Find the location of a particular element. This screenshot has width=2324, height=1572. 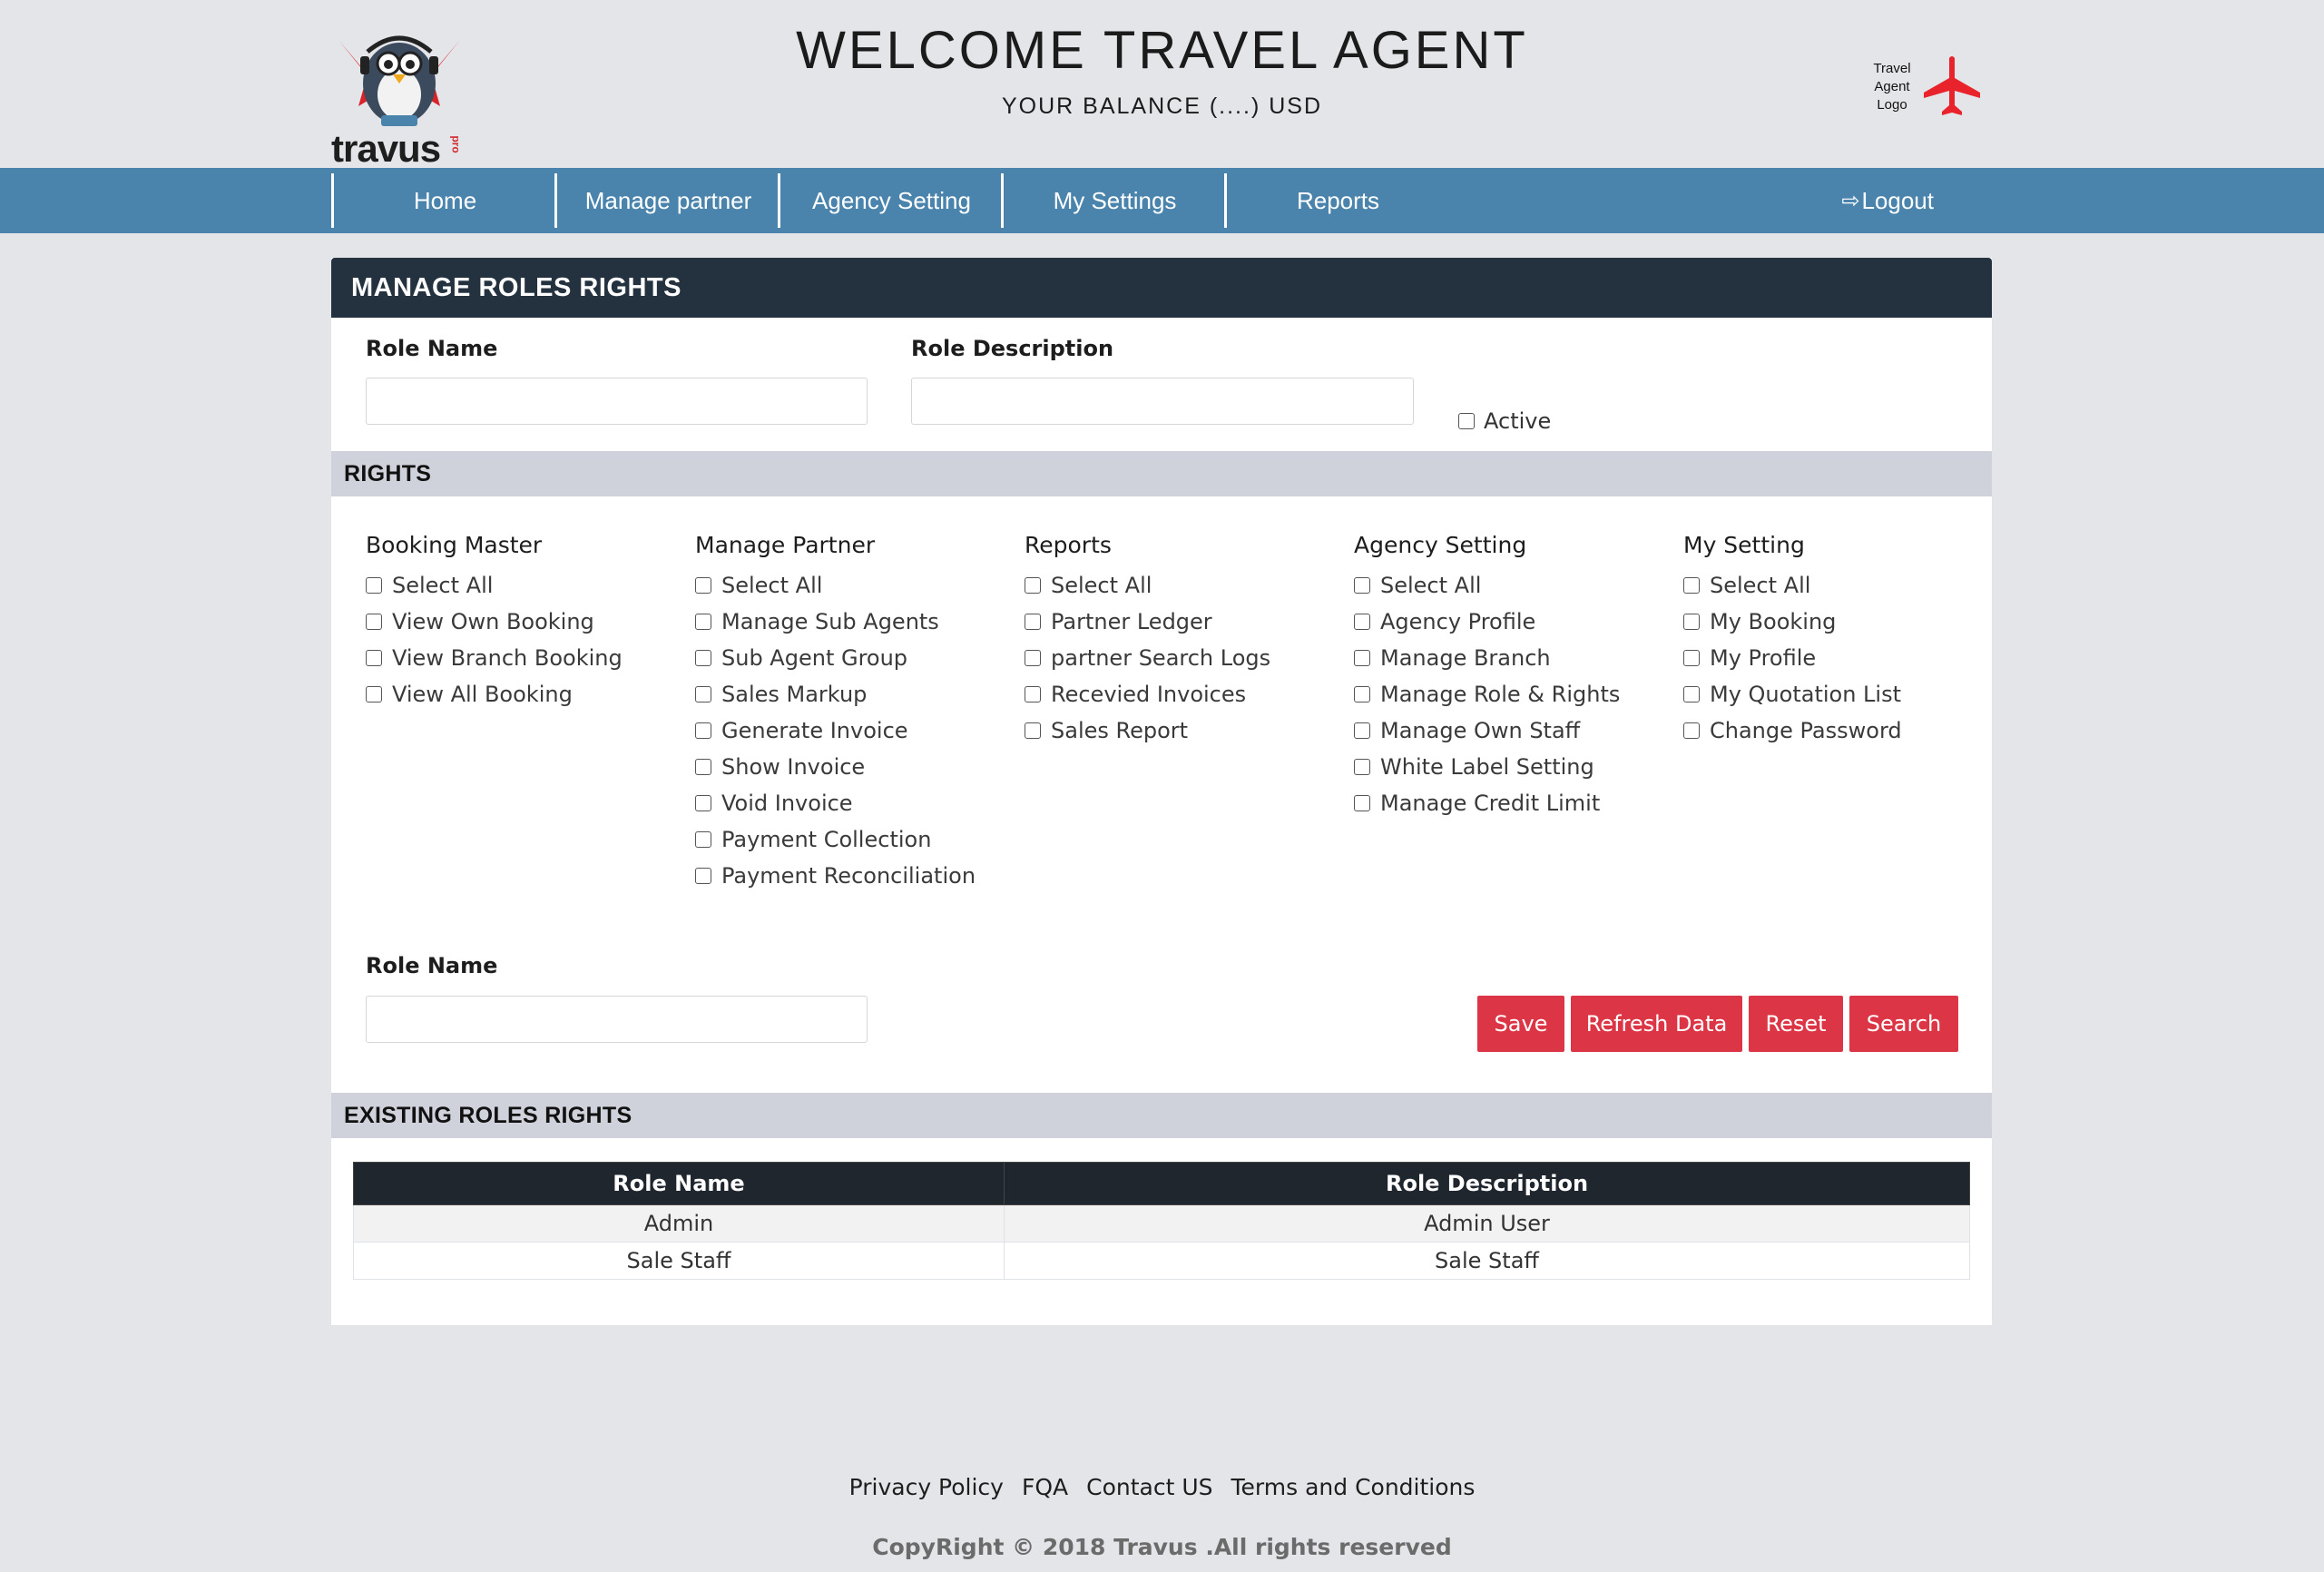

nav-reports: Reports is located at coordinates (1336, 200).